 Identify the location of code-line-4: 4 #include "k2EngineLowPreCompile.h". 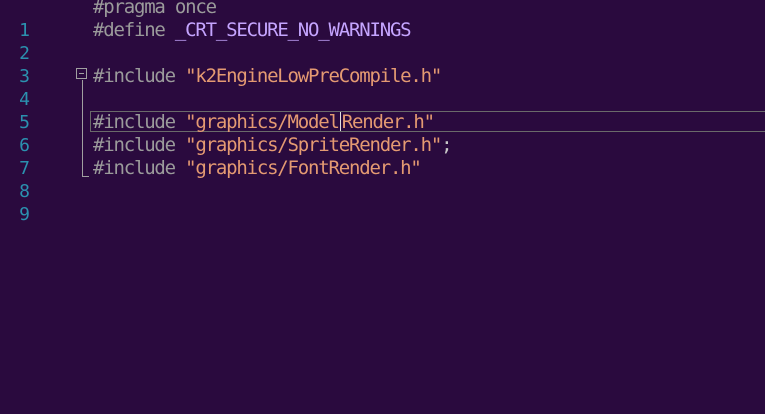
(382, 87).